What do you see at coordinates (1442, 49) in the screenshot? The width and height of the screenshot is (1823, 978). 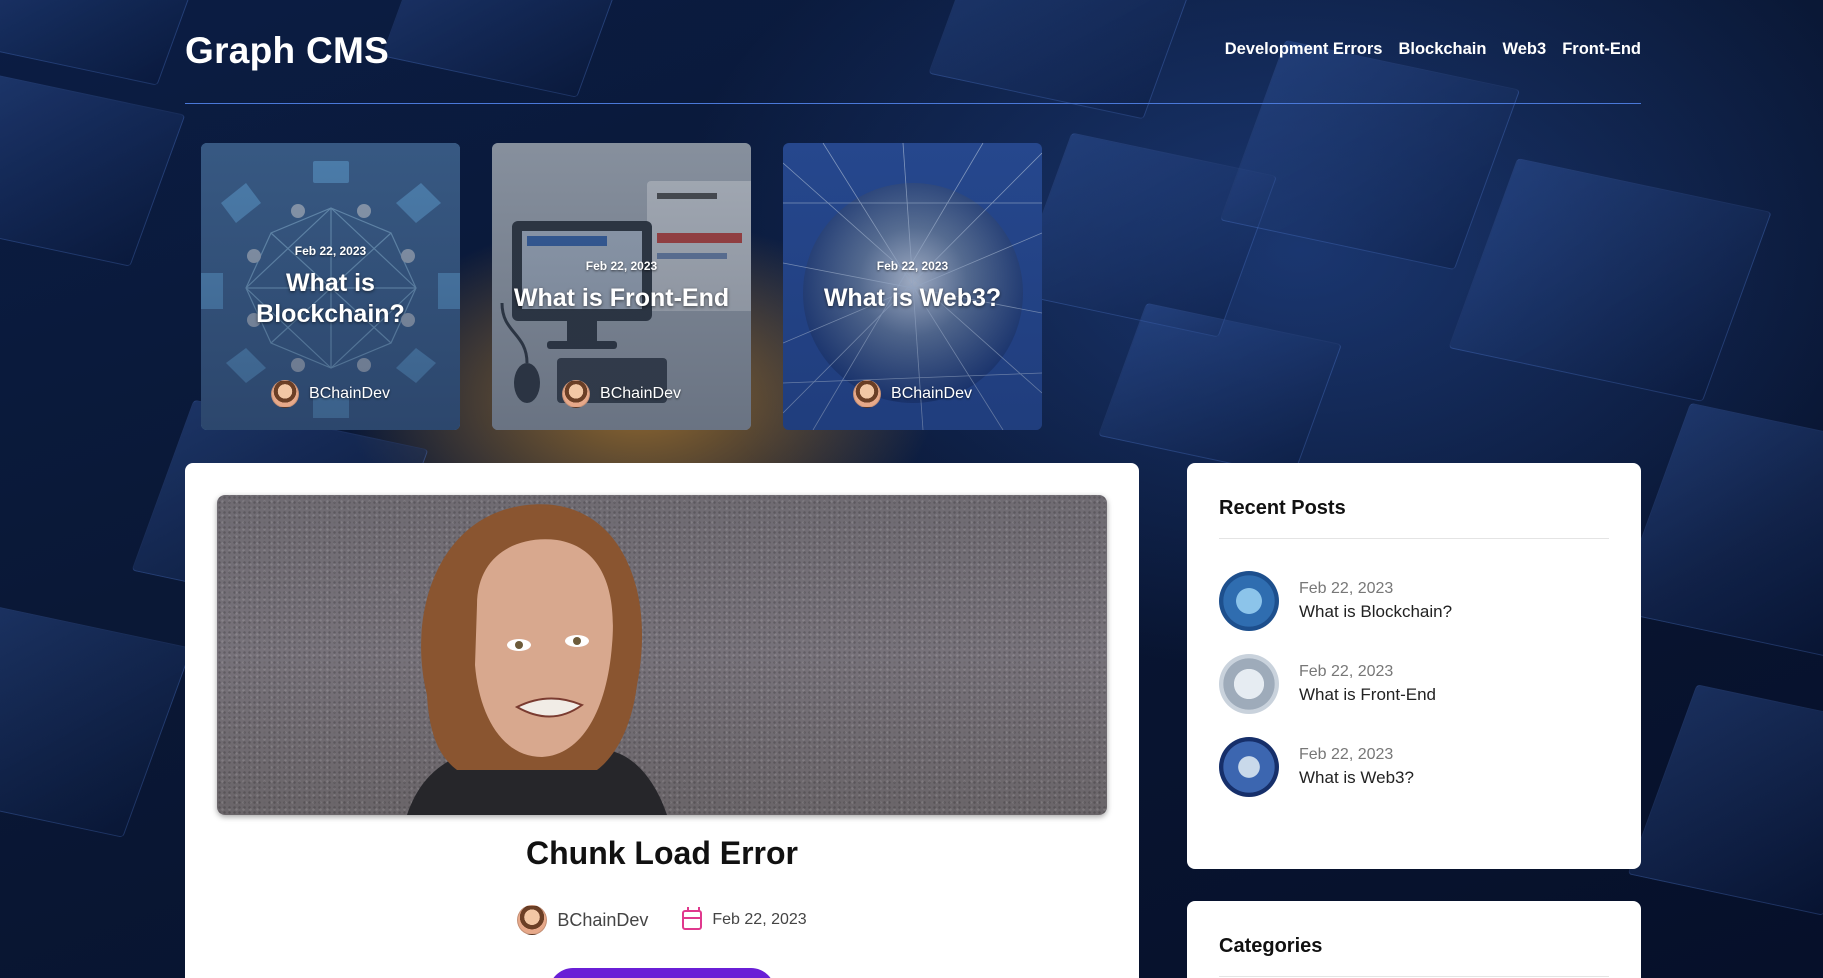 I see `nav-link-blockchain: Blockchain` at bounding box center [1442, 49].